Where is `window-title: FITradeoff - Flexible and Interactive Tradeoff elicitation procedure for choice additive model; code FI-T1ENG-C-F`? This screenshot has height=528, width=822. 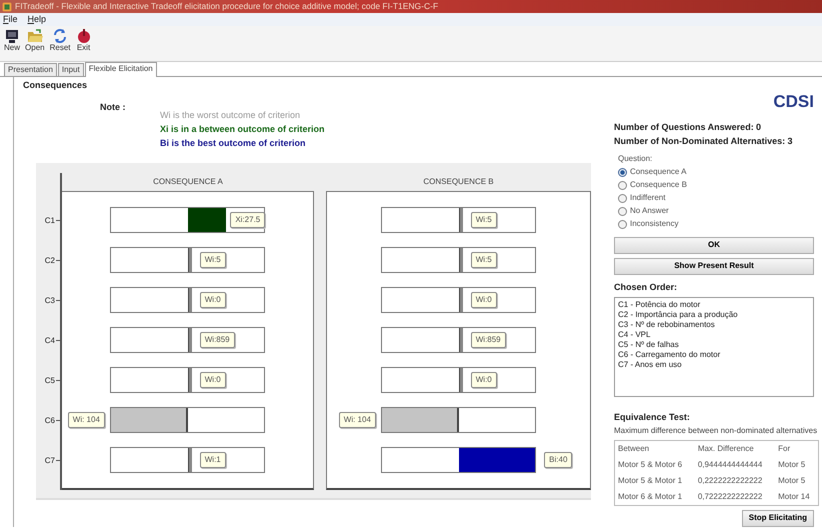
window-title: FITradeoff - Flexible and Interactive Tradeoff elicitation procedure for choice additive model; code FI-T1ENG-C-F is located at coordinates (226, 6).